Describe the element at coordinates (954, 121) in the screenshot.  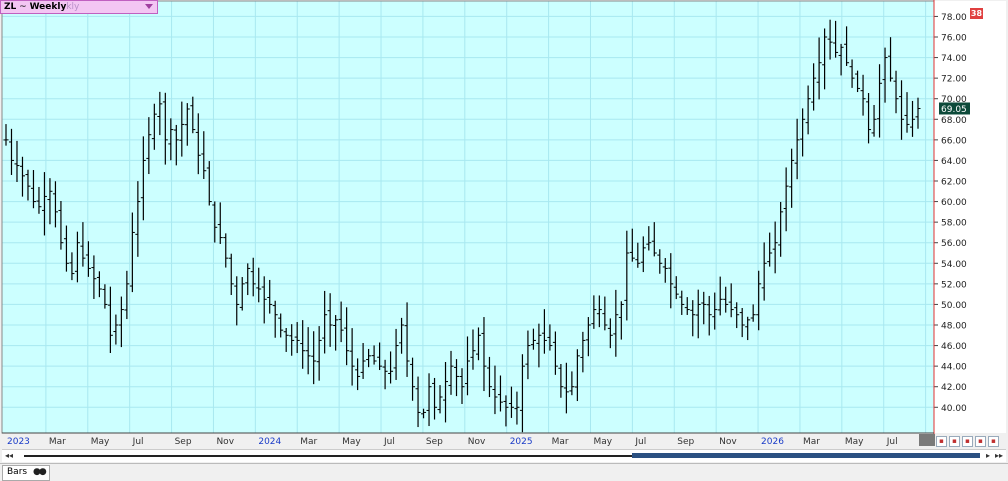
I see `y-tick-label: 68.00` at that location.